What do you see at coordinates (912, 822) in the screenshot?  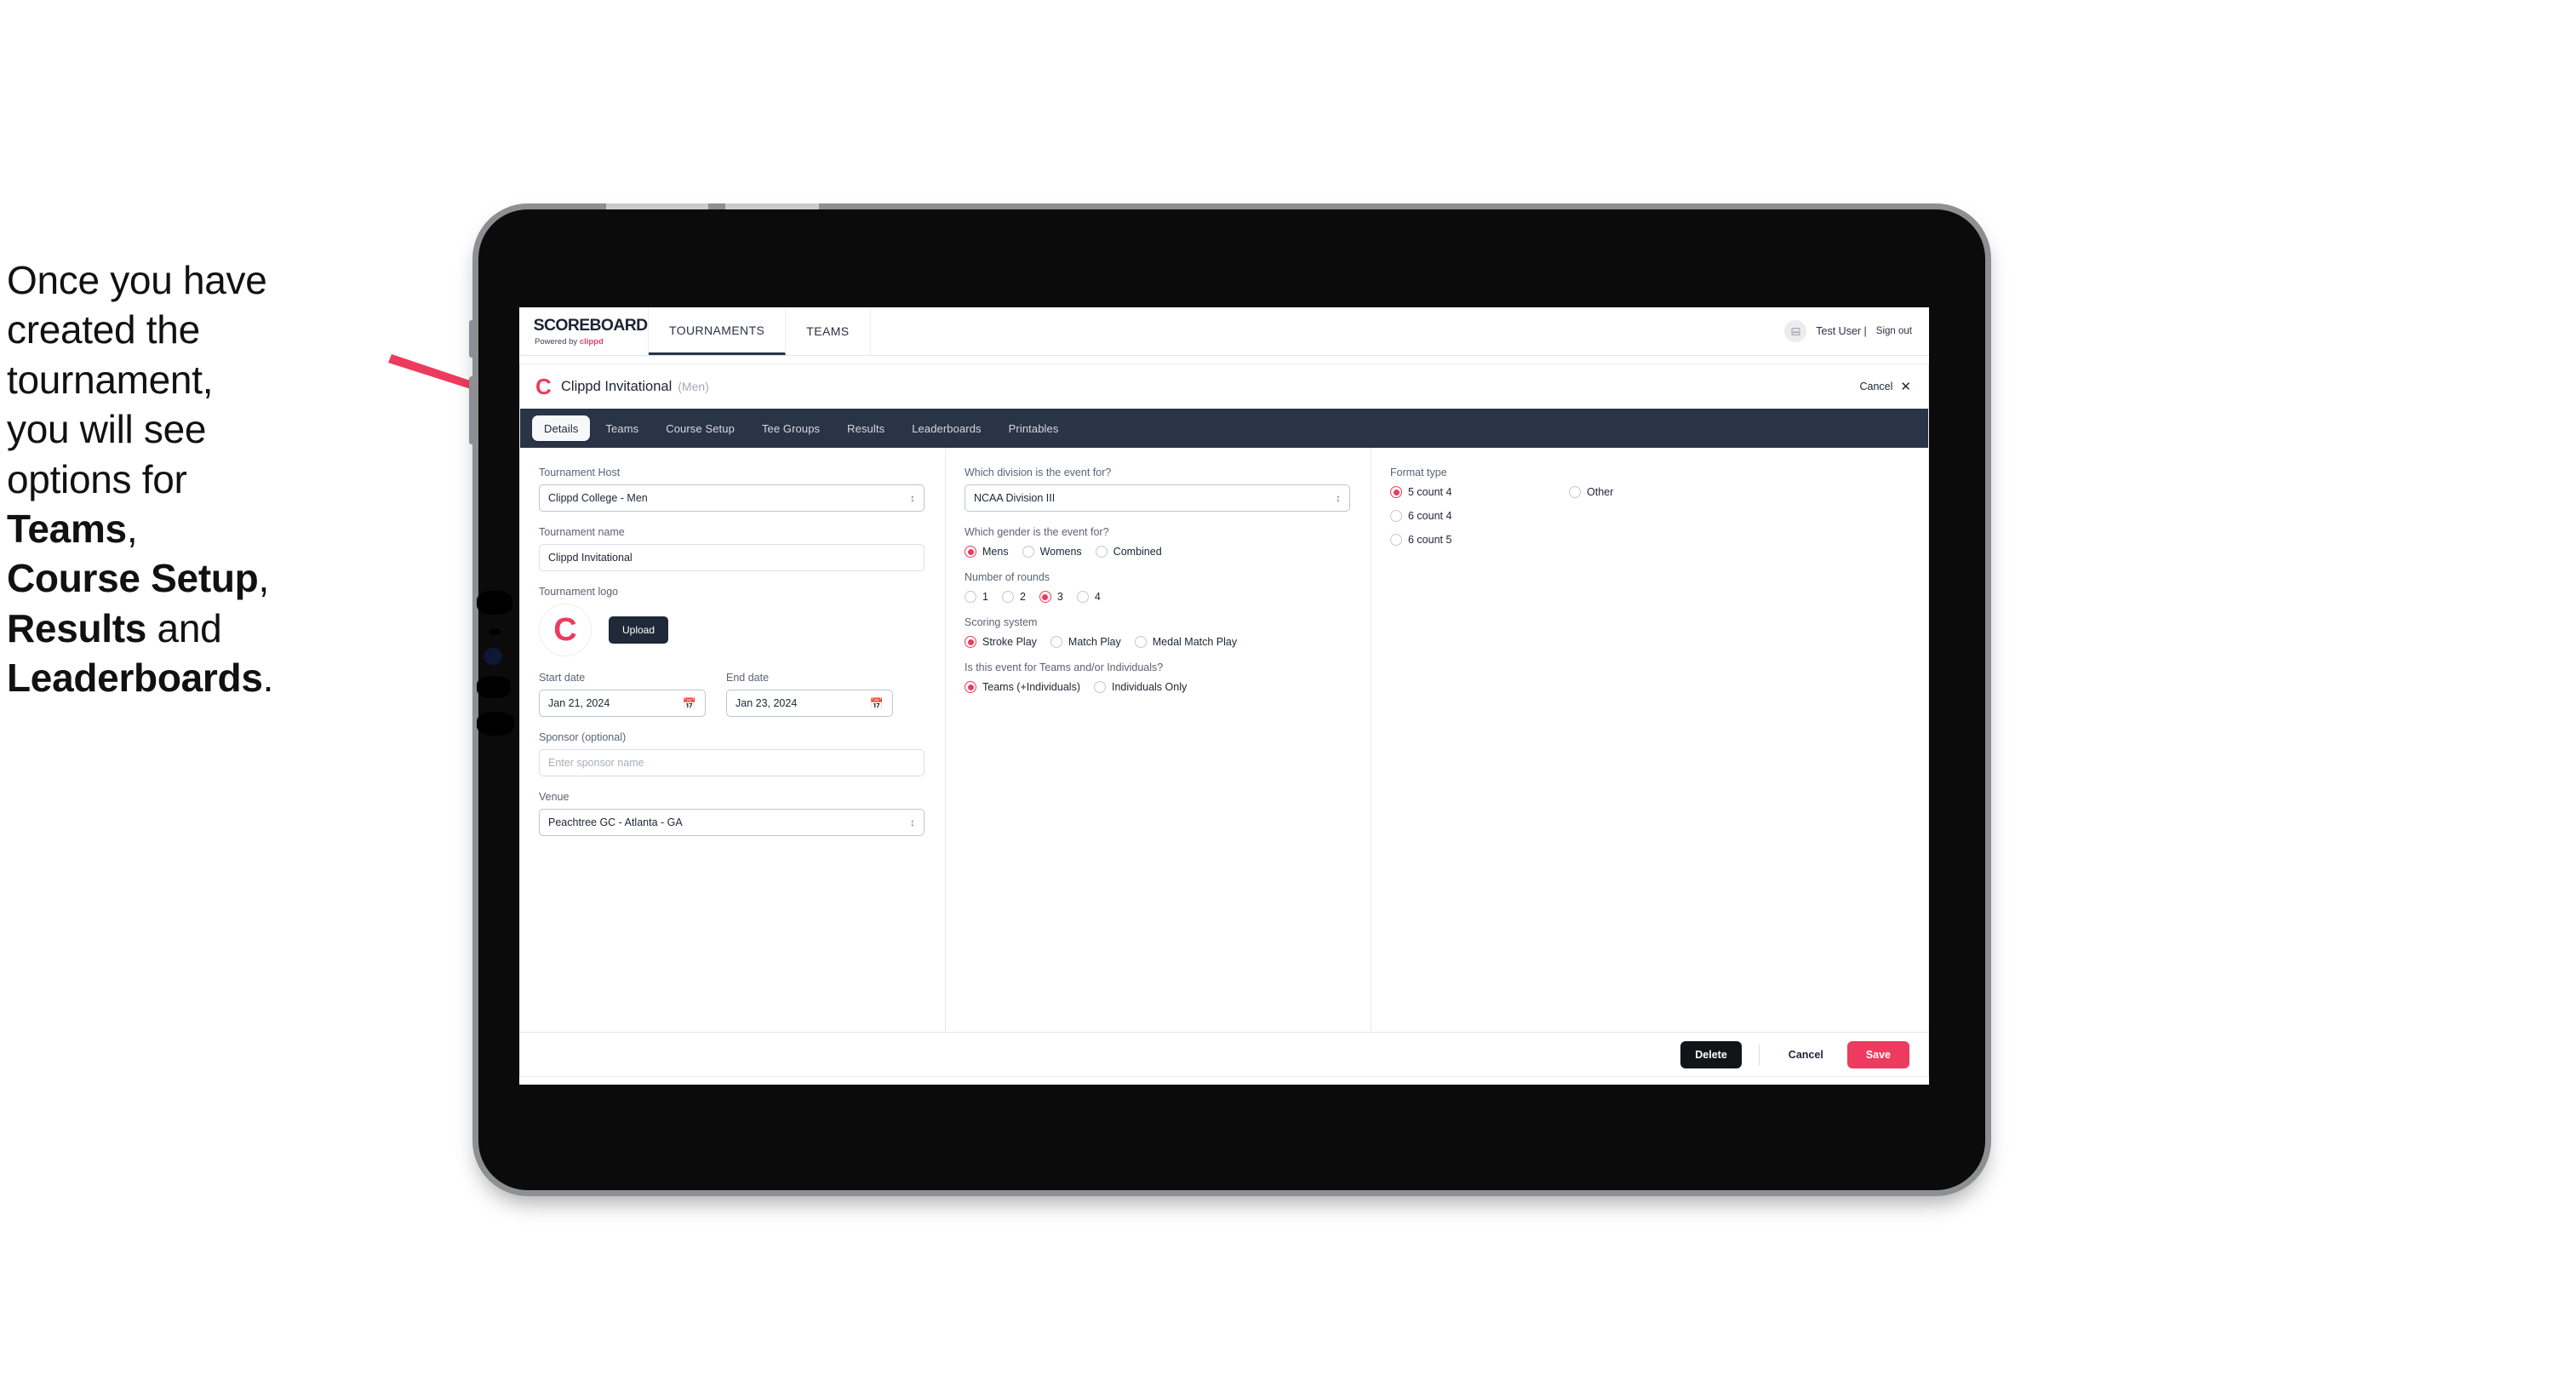 I see `chevron-updown-icon: ↕` at bounding box center [912, 822].